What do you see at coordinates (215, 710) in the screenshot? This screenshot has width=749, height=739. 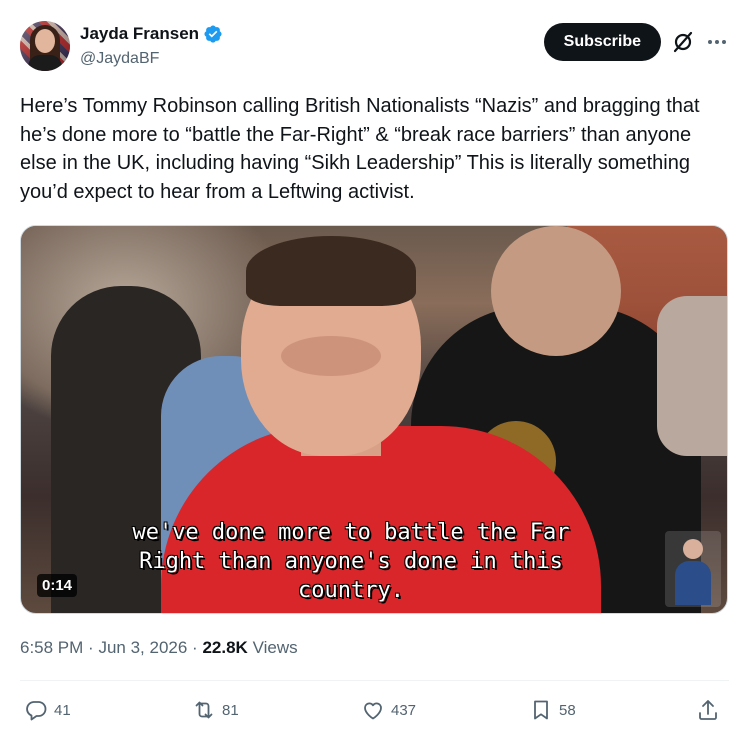 I see `repost-button: 81` at bounding box center [215, 710].